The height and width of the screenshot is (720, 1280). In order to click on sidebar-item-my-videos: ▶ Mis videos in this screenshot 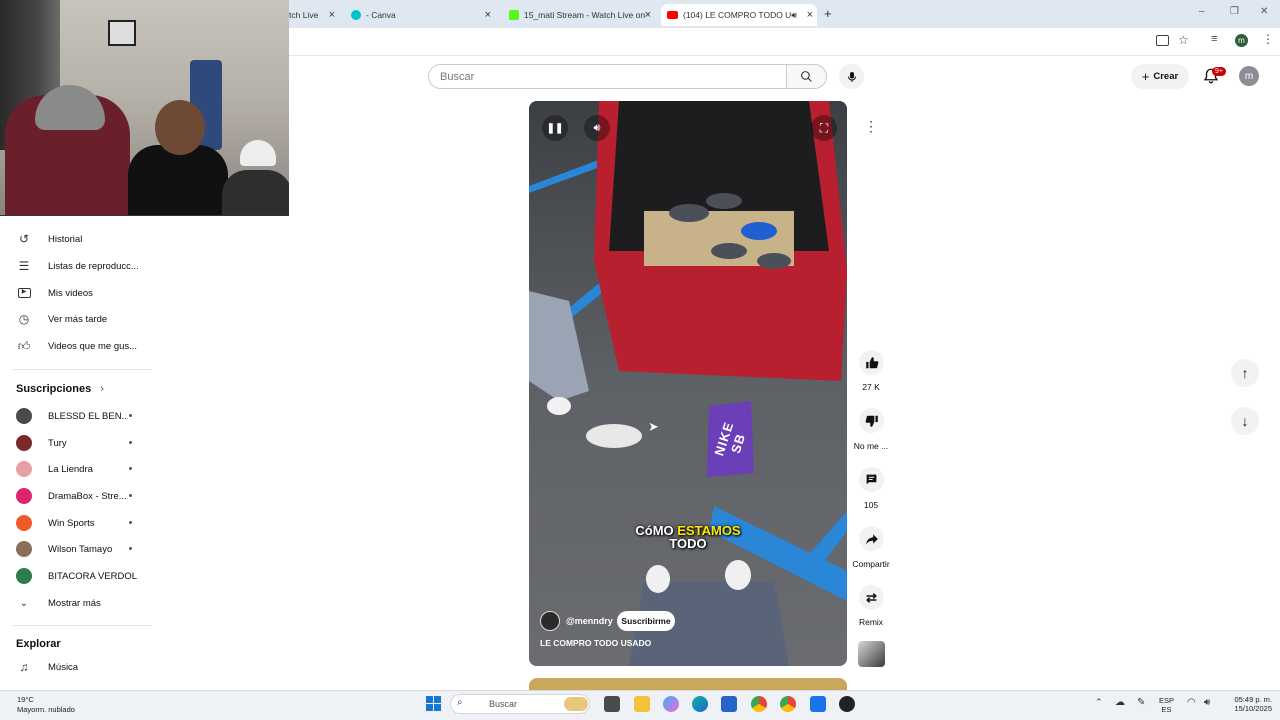, I will do `click(75, 293)`.